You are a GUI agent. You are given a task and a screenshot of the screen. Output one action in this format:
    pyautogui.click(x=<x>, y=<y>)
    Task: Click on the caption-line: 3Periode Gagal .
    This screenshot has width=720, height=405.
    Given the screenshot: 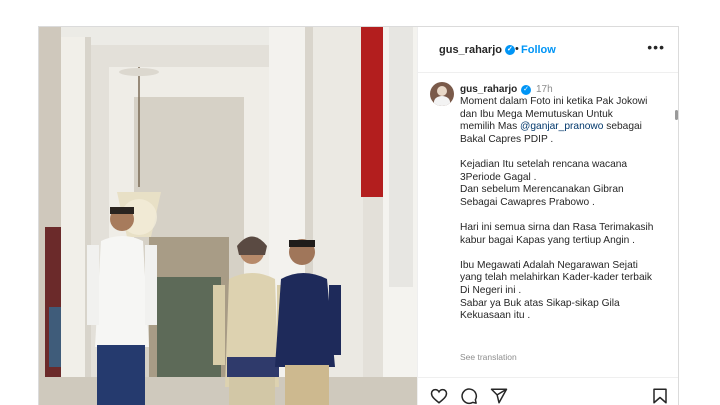 What is the action you would take?
    pyautogui.click(x=498, y=177)
    